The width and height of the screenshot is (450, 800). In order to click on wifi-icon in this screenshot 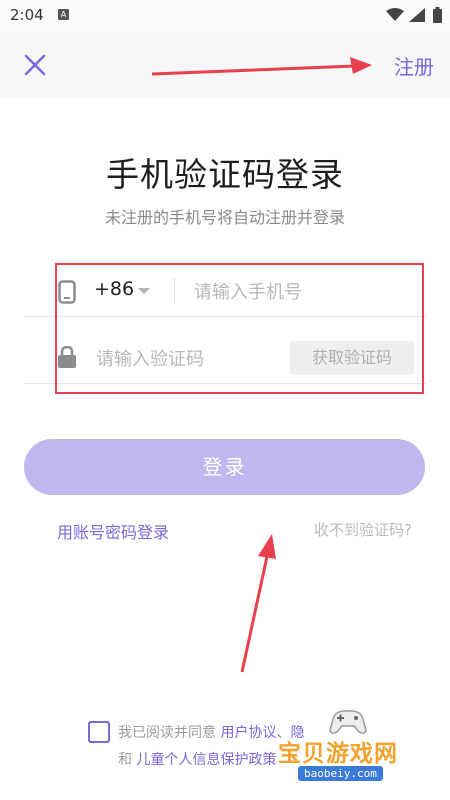, I will do `click(395, 14)`.